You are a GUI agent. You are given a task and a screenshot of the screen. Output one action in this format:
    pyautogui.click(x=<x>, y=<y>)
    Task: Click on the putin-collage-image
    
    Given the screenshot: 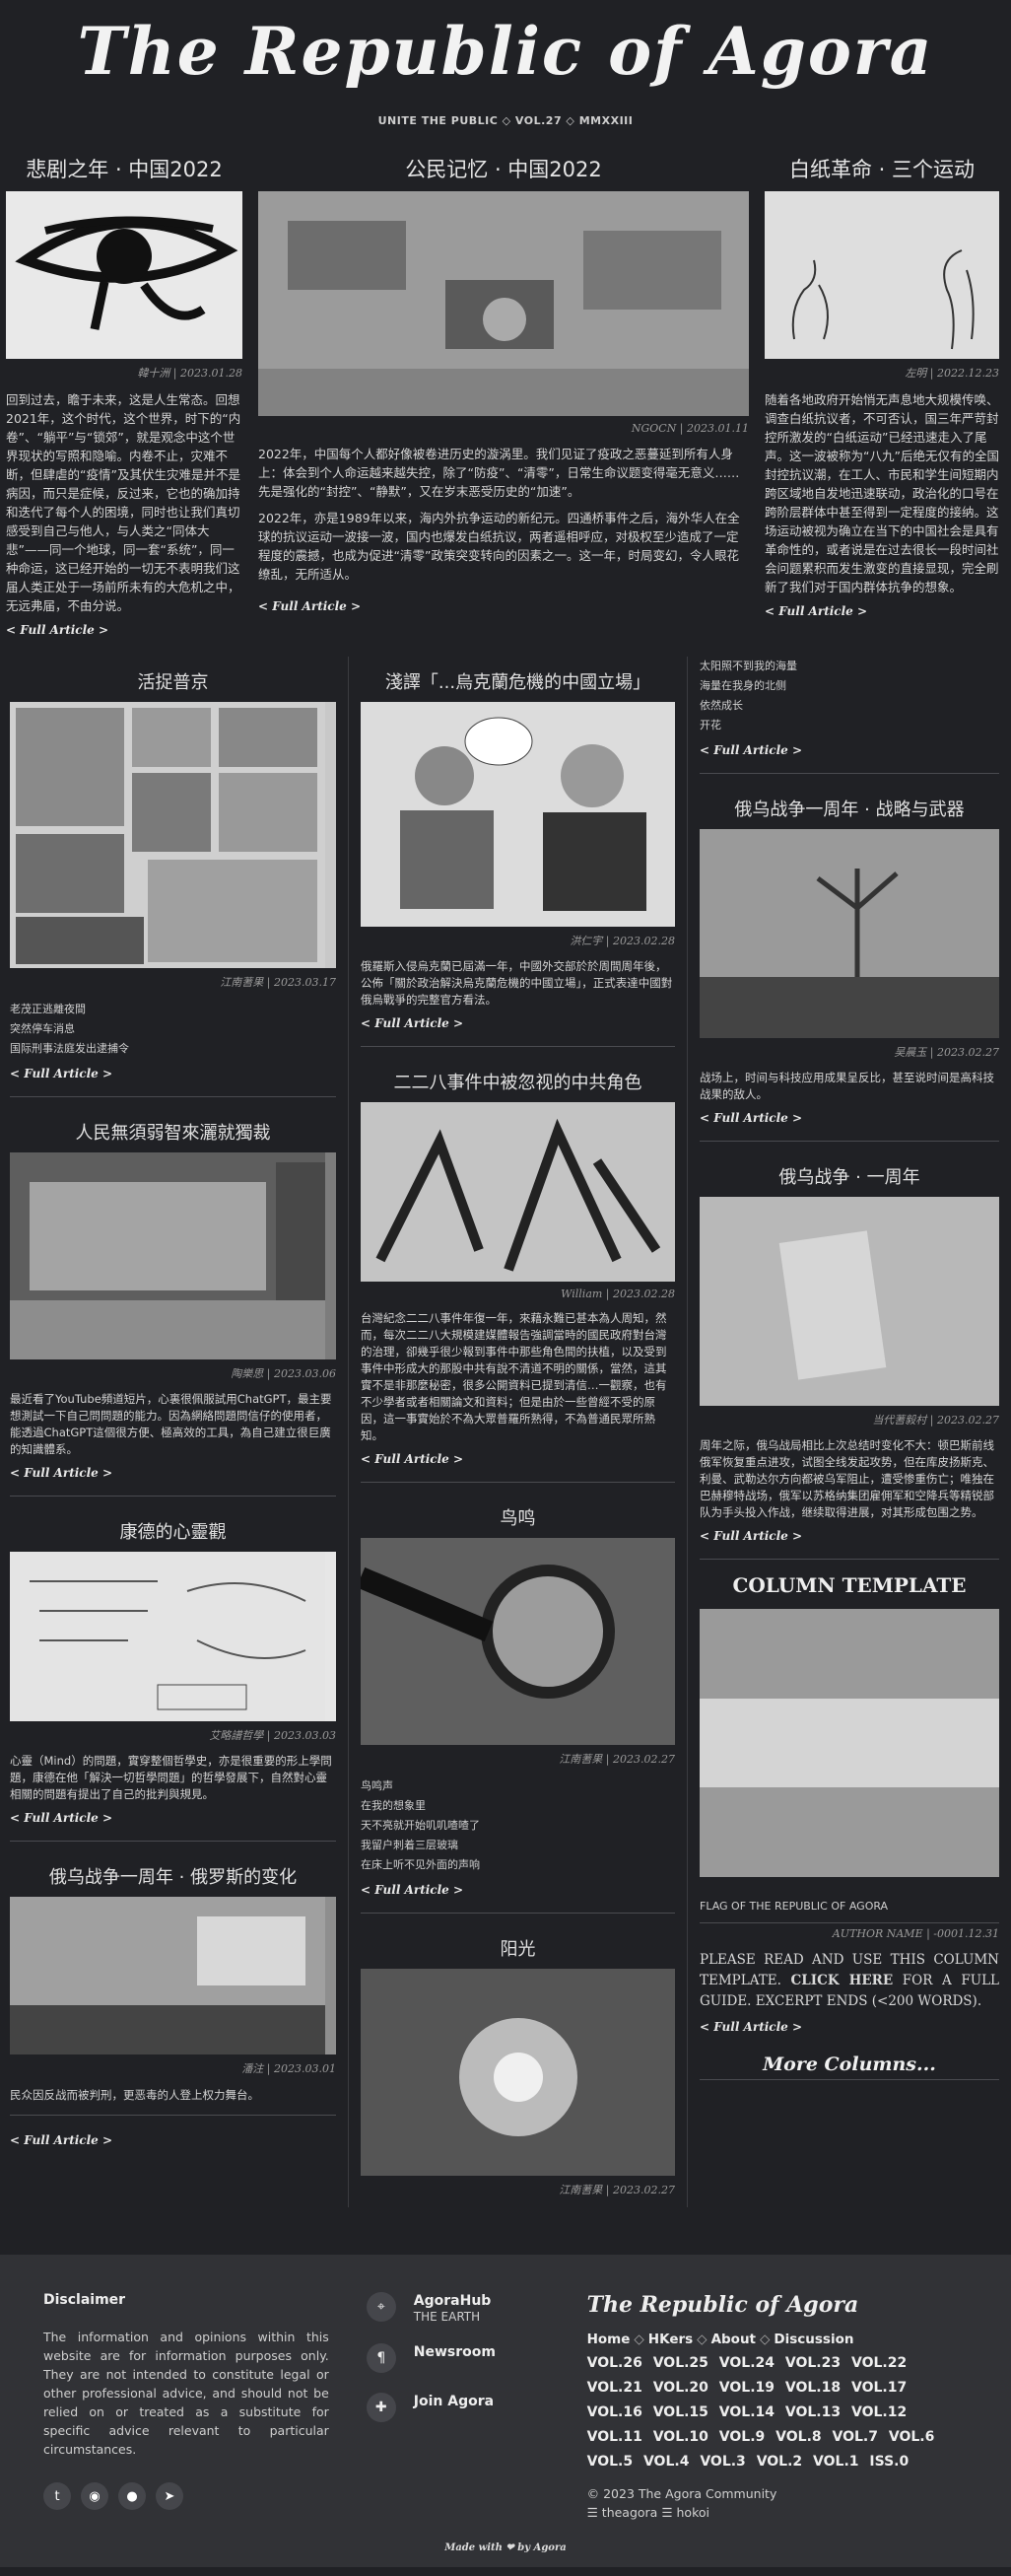 What is the action you would take?
    pyautogui.click(x=173, y=835)
    